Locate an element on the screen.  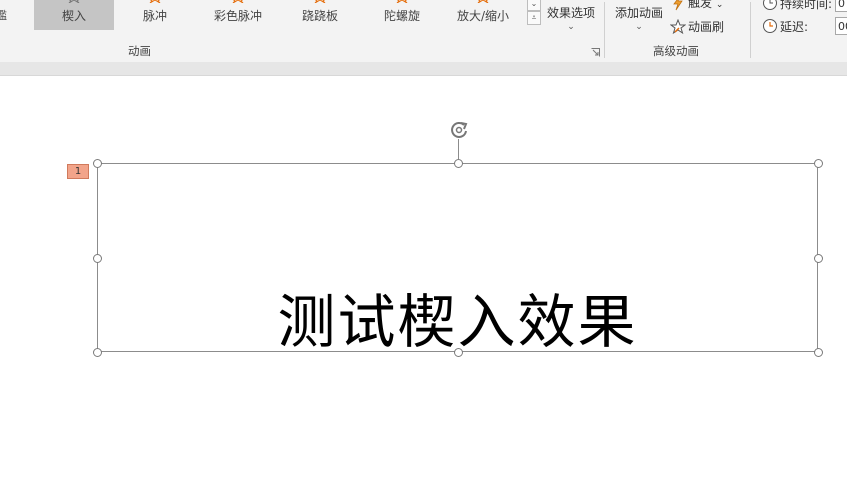
animation-painter-label: 动画刷 is located at coordinates (706, 27).